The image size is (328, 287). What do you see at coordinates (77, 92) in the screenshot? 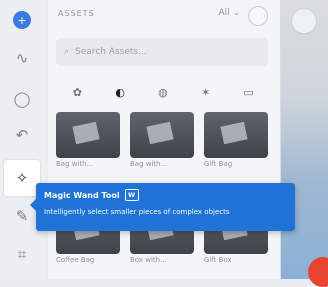
I see `flower-icon: ✿` at bounding box center [77, 92].